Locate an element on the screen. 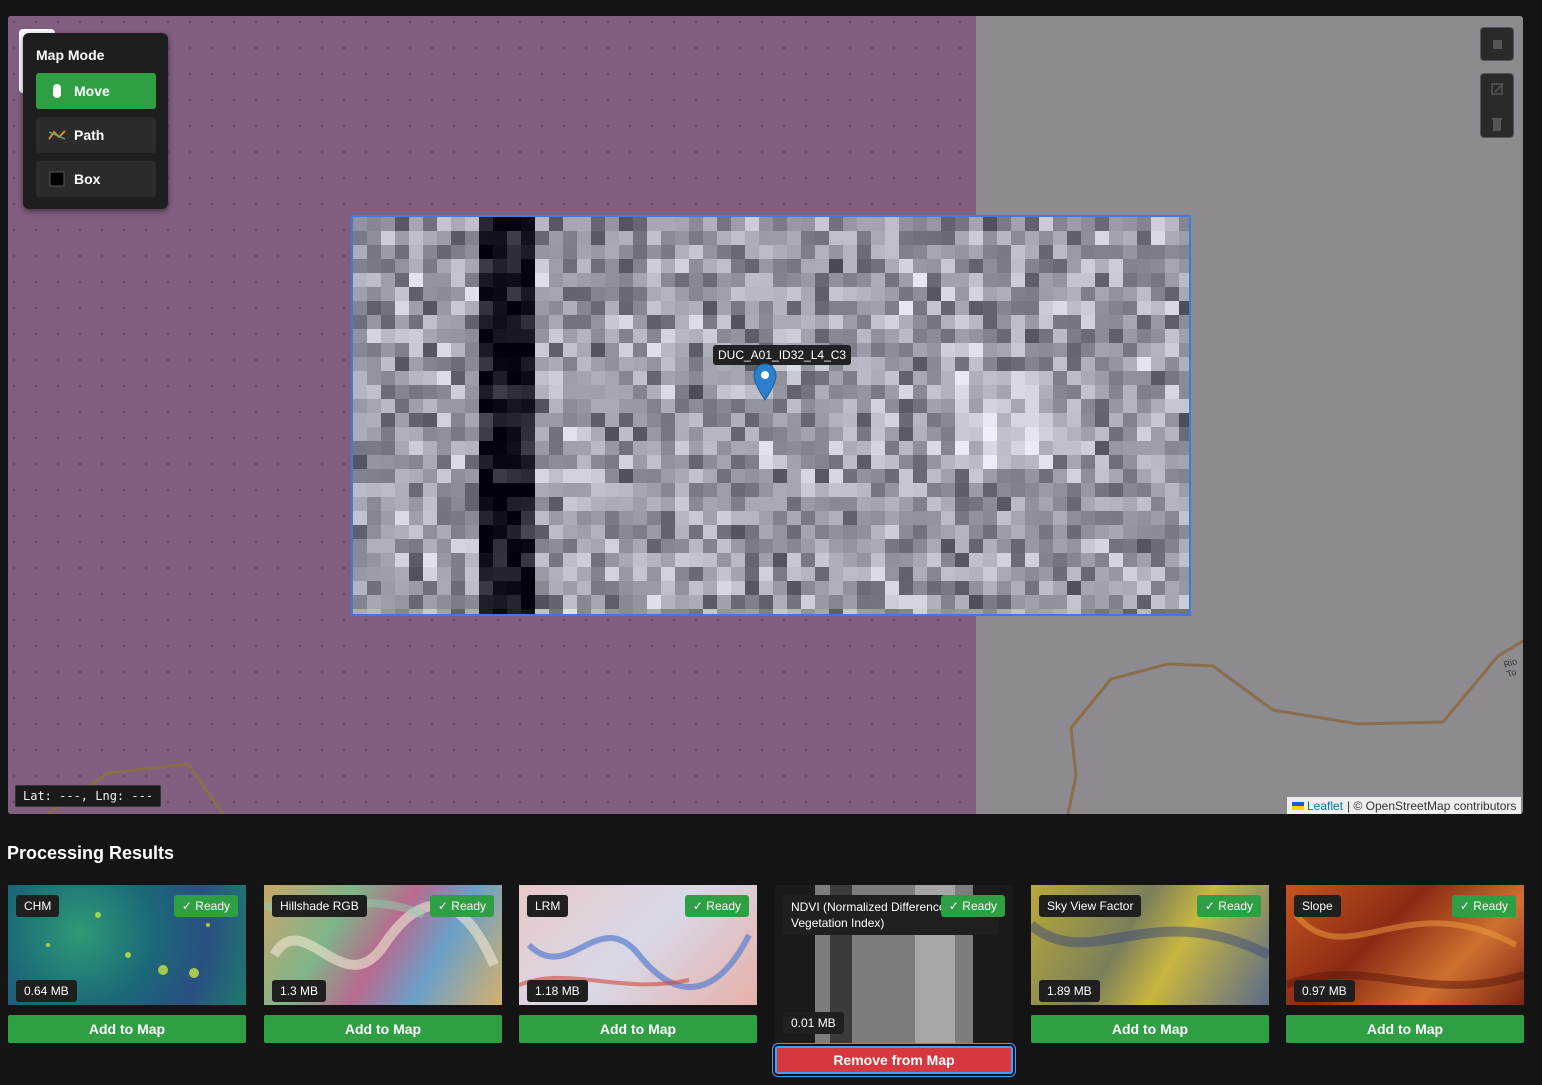 Image resolution: width=1542 pixels, height=1085 pixels. square-icon is located at coordinates (1497, 44).